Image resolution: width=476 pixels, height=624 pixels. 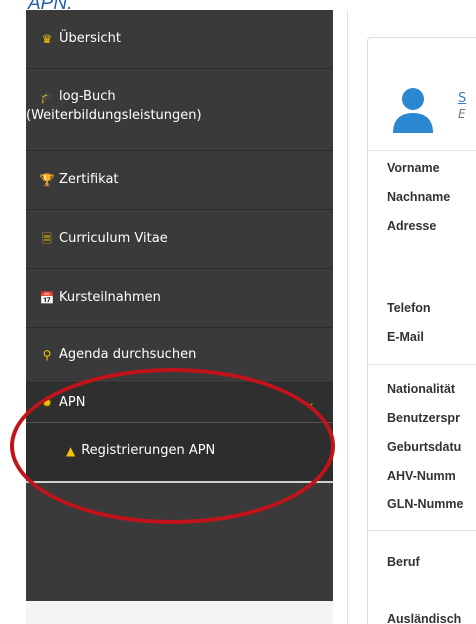 What do you see at coordinates (47, 180) in the screenshot?
I see `trophy-icon: 🏆` at bounding box center [47, 180].